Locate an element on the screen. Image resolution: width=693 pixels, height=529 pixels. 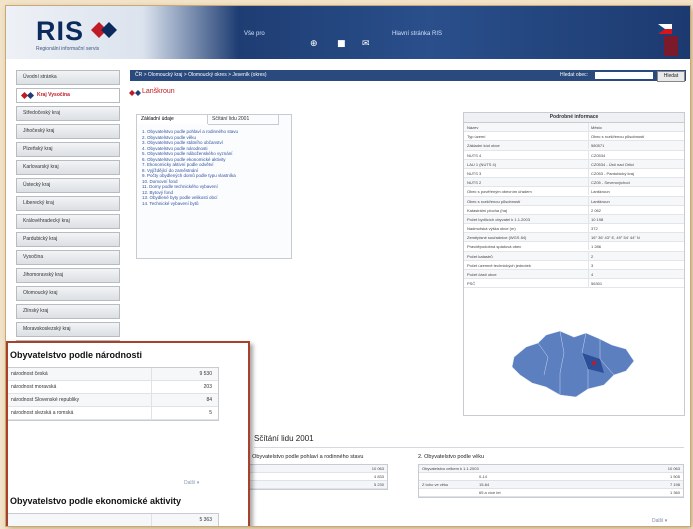
info-value: 10 198 is located at coordinates (597, 219).